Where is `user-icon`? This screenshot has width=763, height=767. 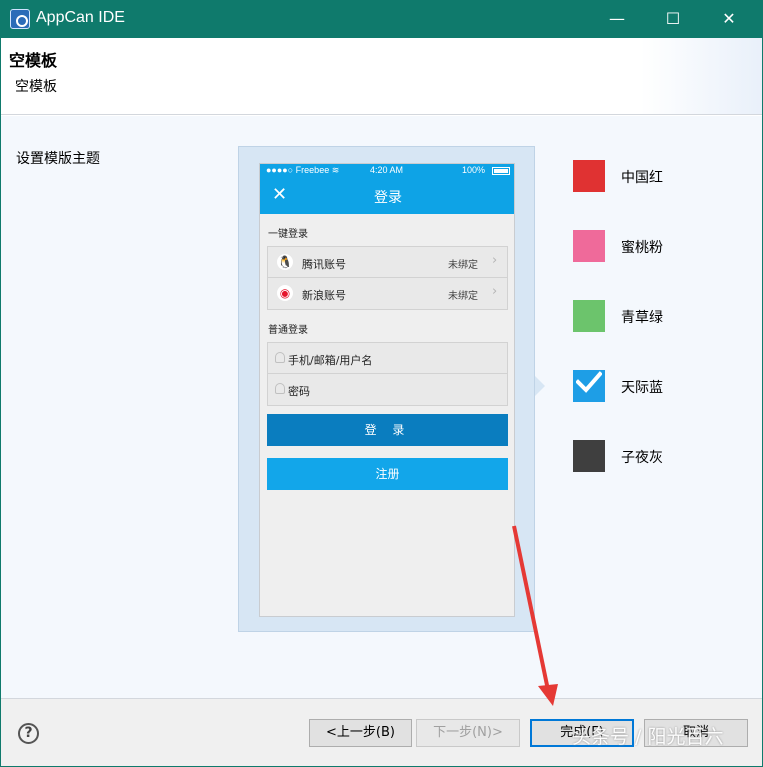 user-icon is located at coordinates (280, 357).